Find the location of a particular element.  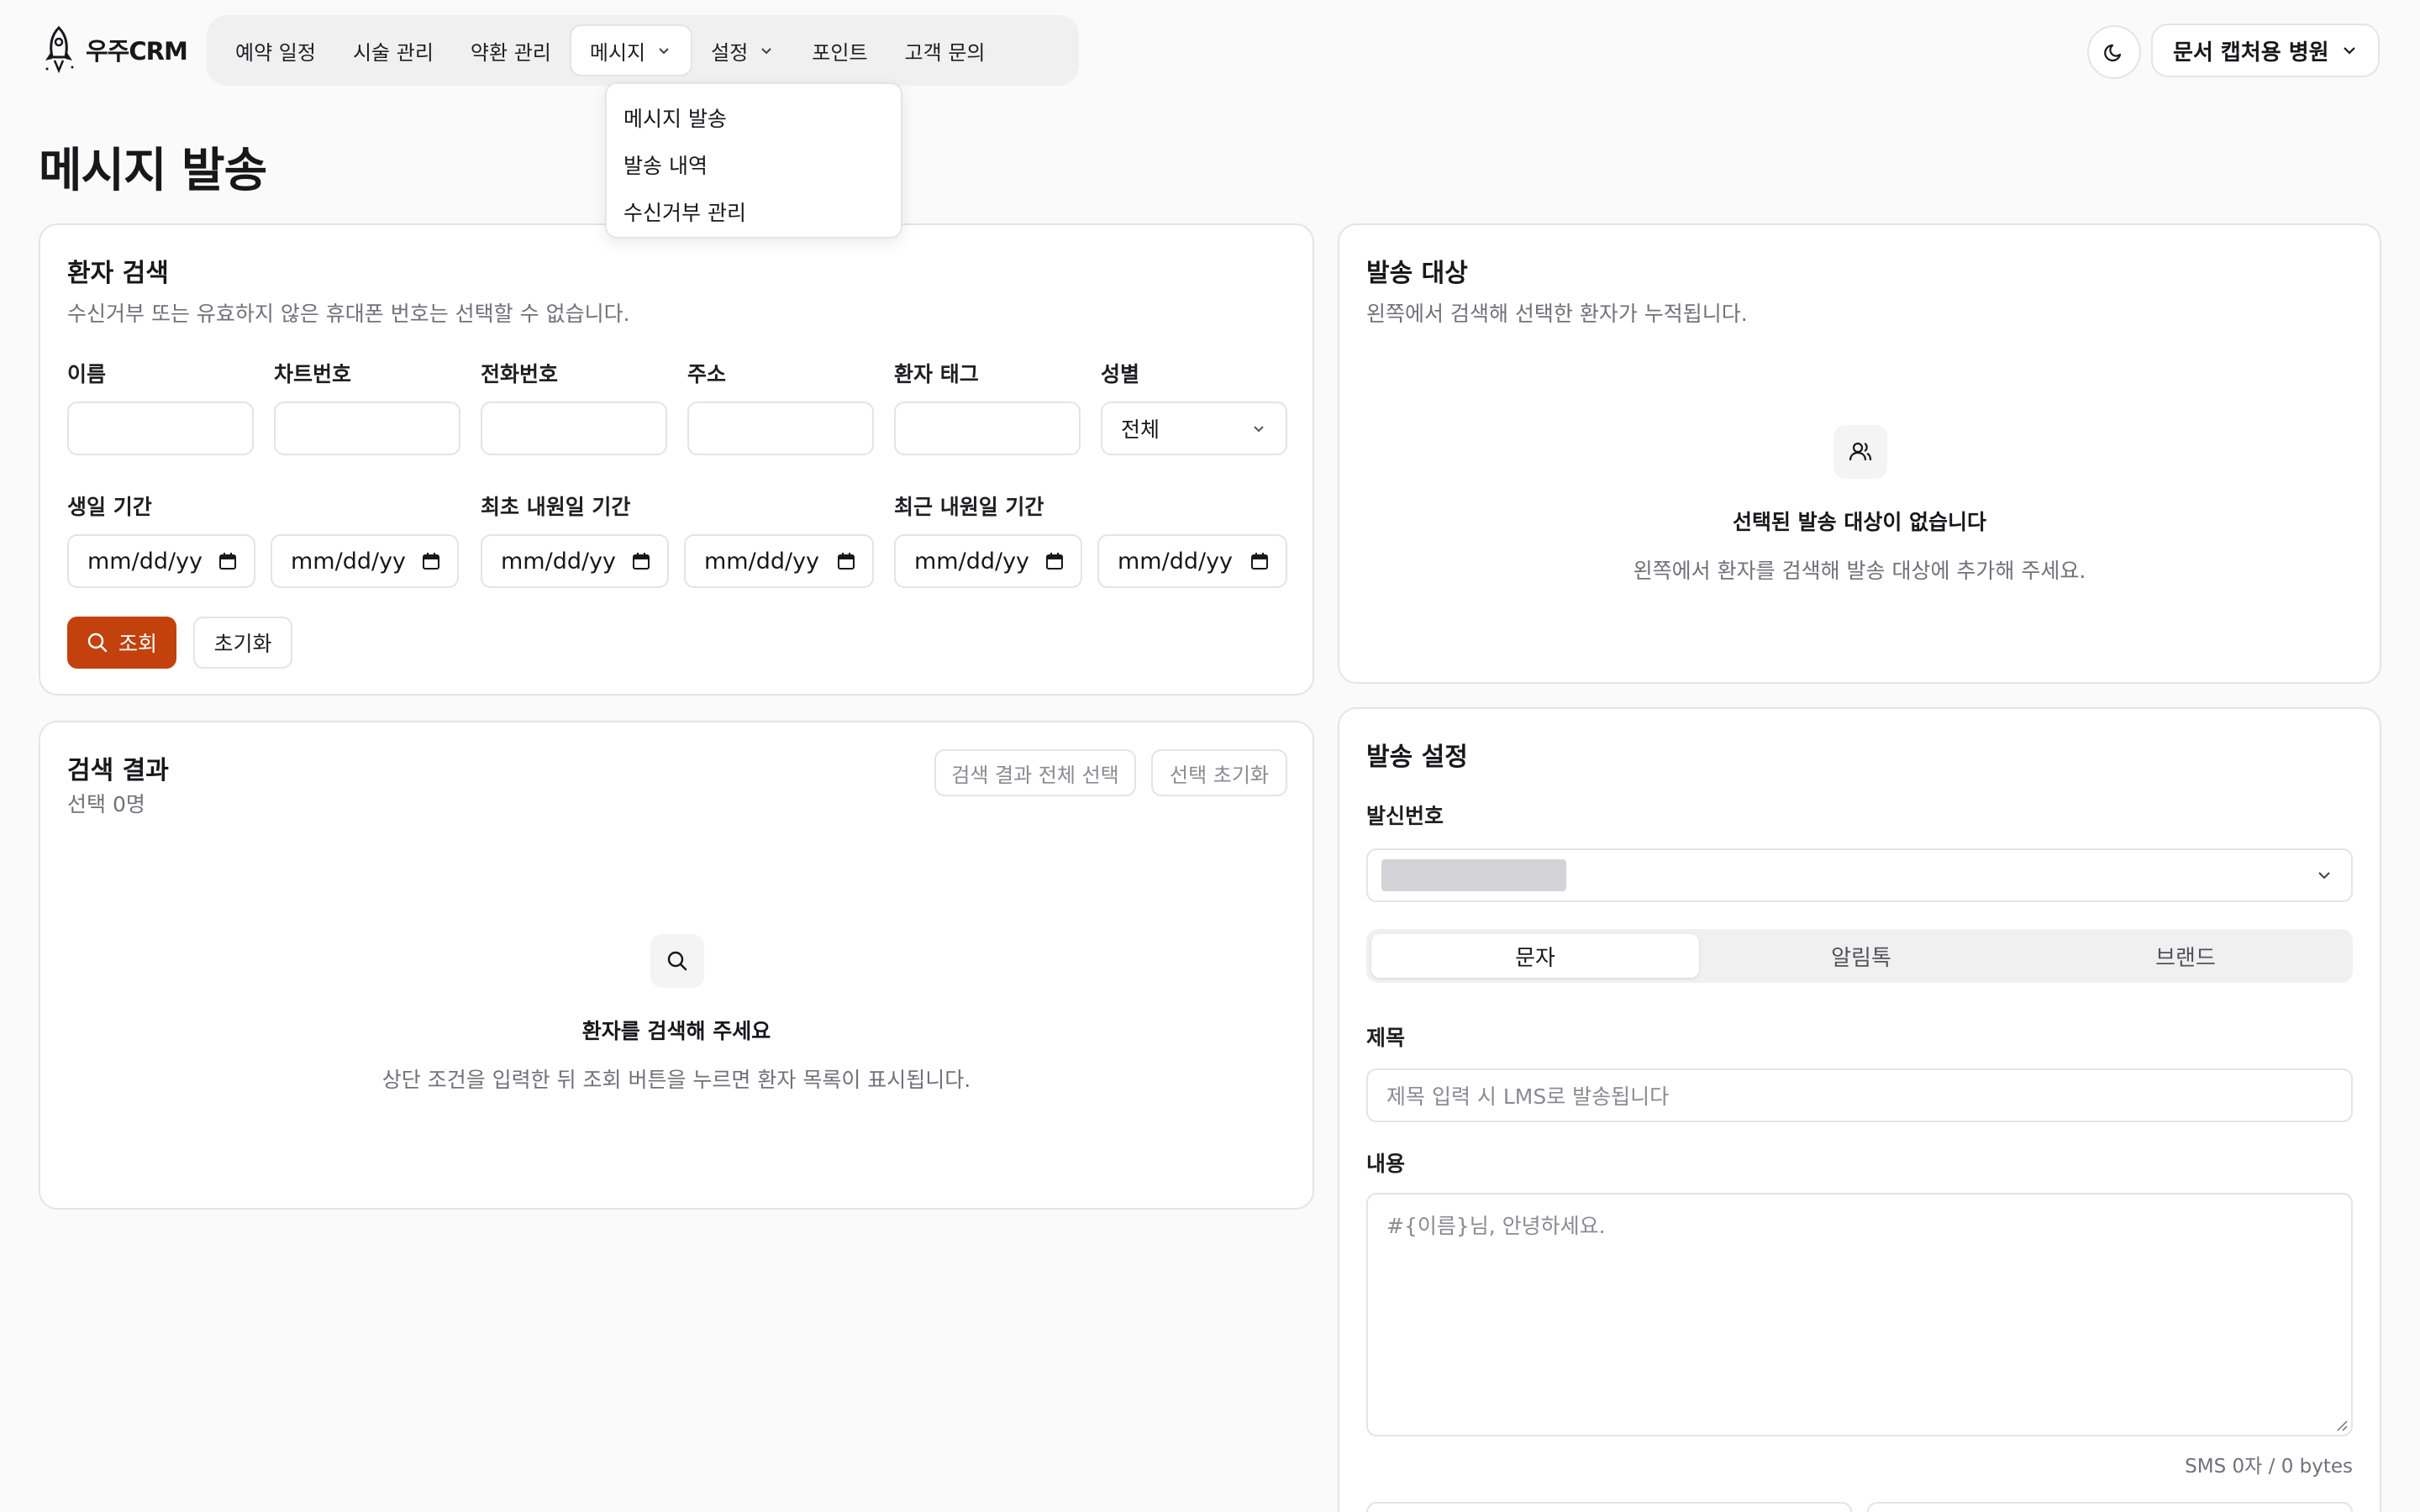

gender-select: 전체 is located at coordinates (1194, 428).